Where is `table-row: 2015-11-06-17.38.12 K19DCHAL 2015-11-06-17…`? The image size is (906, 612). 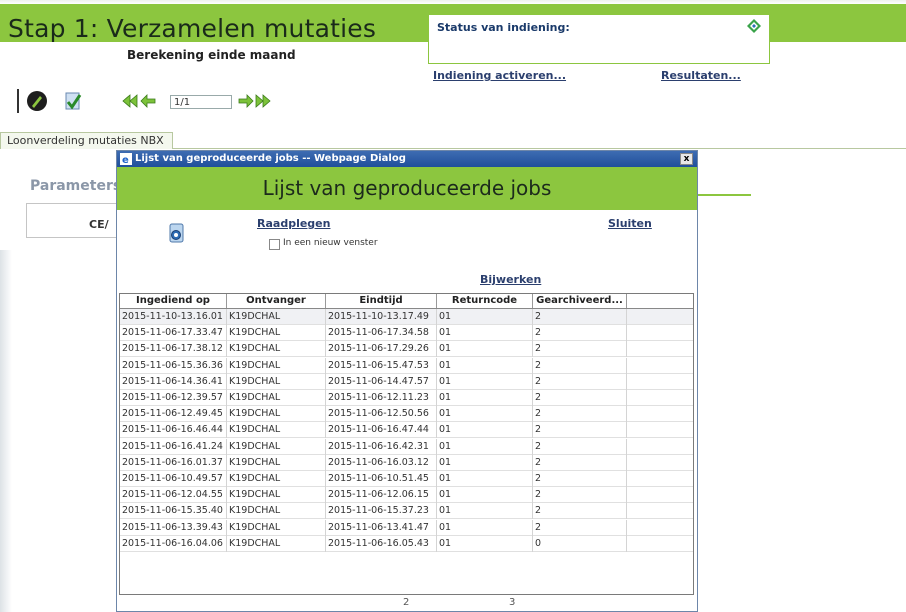 table-row: 2015-11-06-17.38.12 K19DCHAL 2015-11-06-17… is located at coordinates (406, 349).